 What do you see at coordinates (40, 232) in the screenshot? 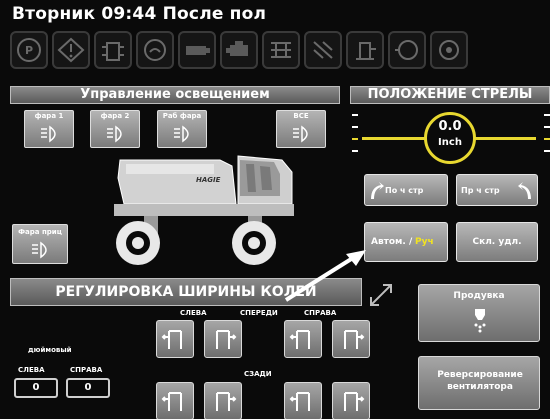
I see `trailer-light-label: Фара приц` at bounding box center [40, 232].